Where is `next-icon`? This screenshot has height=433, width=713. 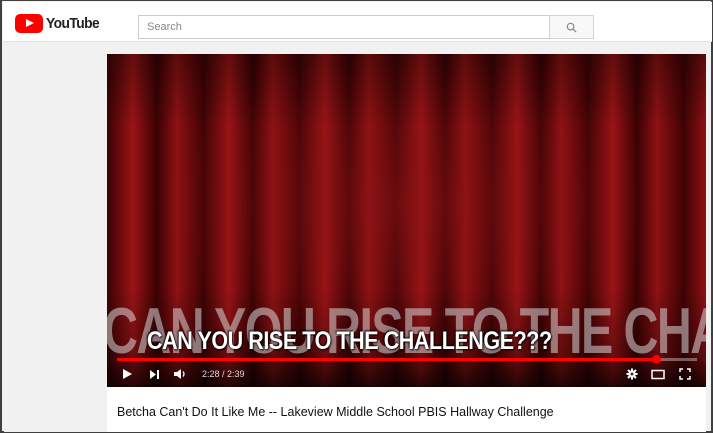
next-icon is located at coordinates (154, 374).